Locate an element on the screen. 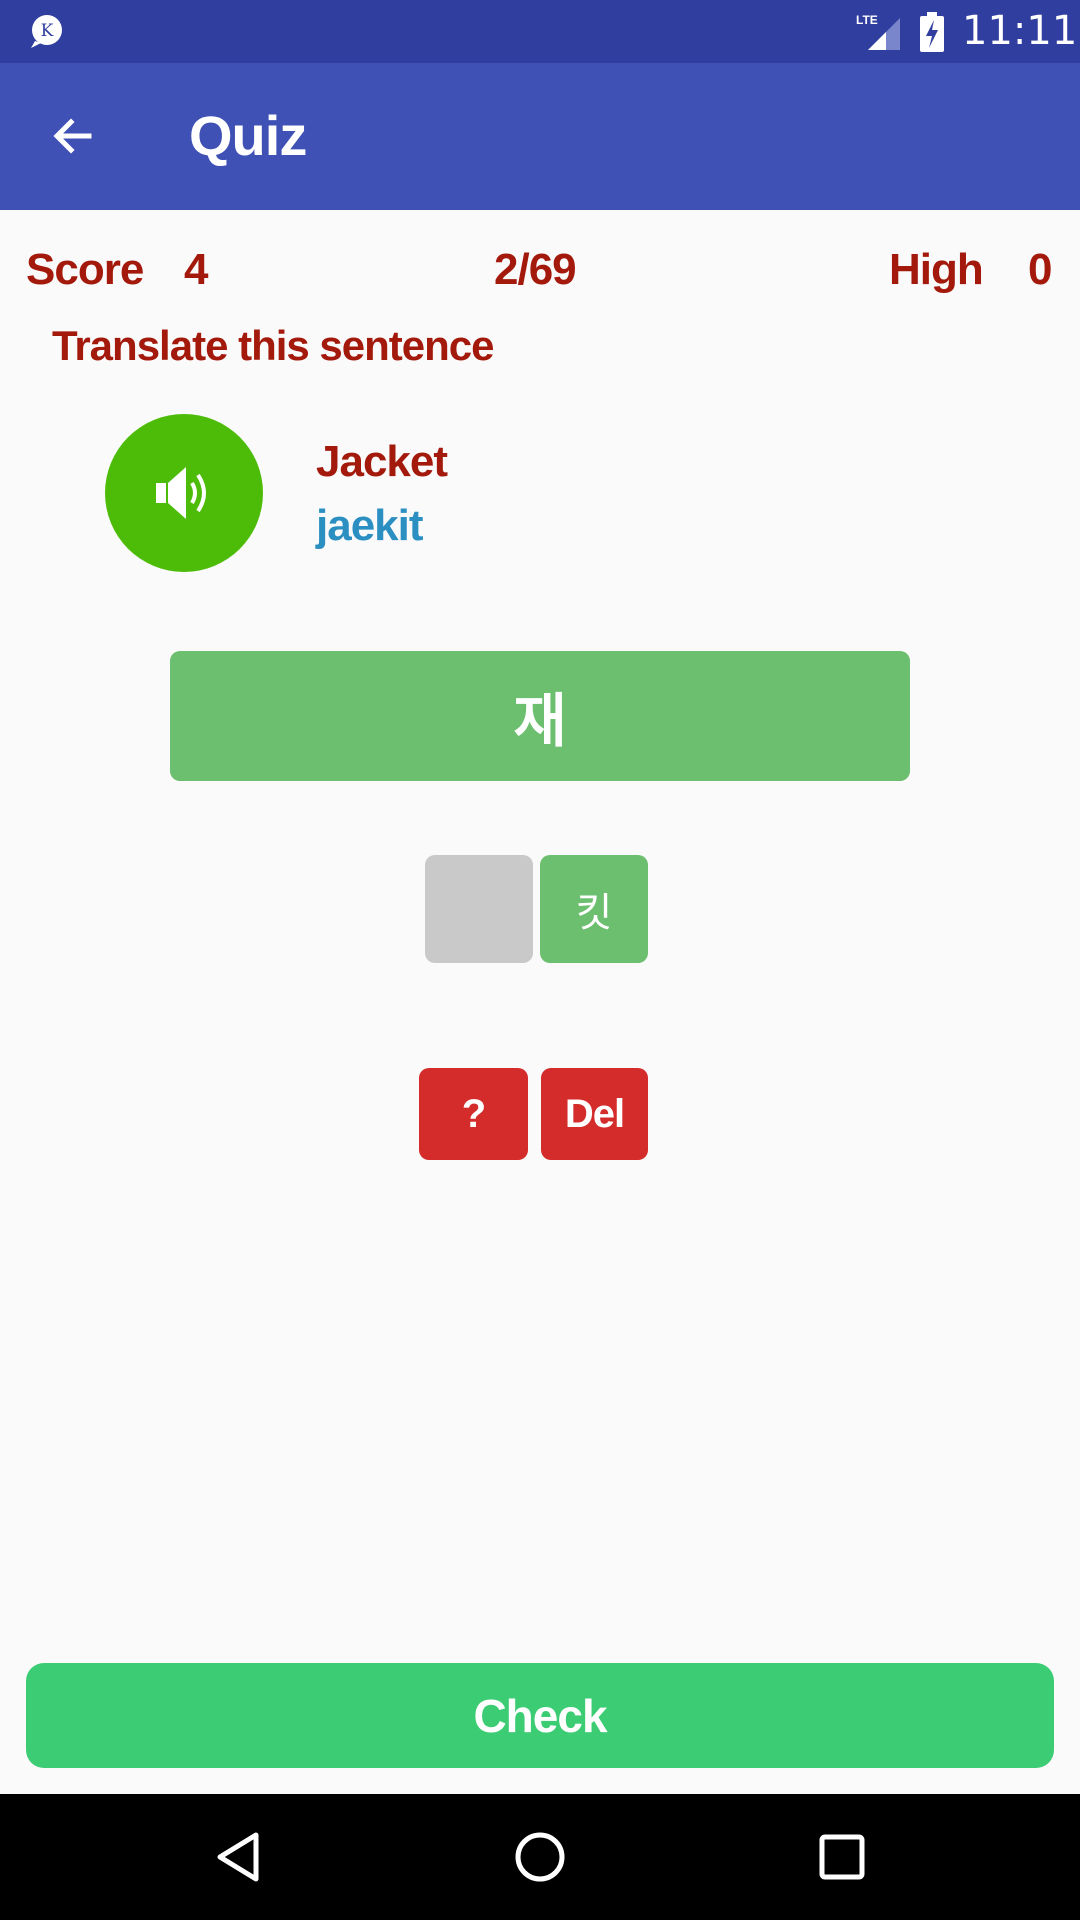  app-icon-letter: K is located at coordinates (47, 31).